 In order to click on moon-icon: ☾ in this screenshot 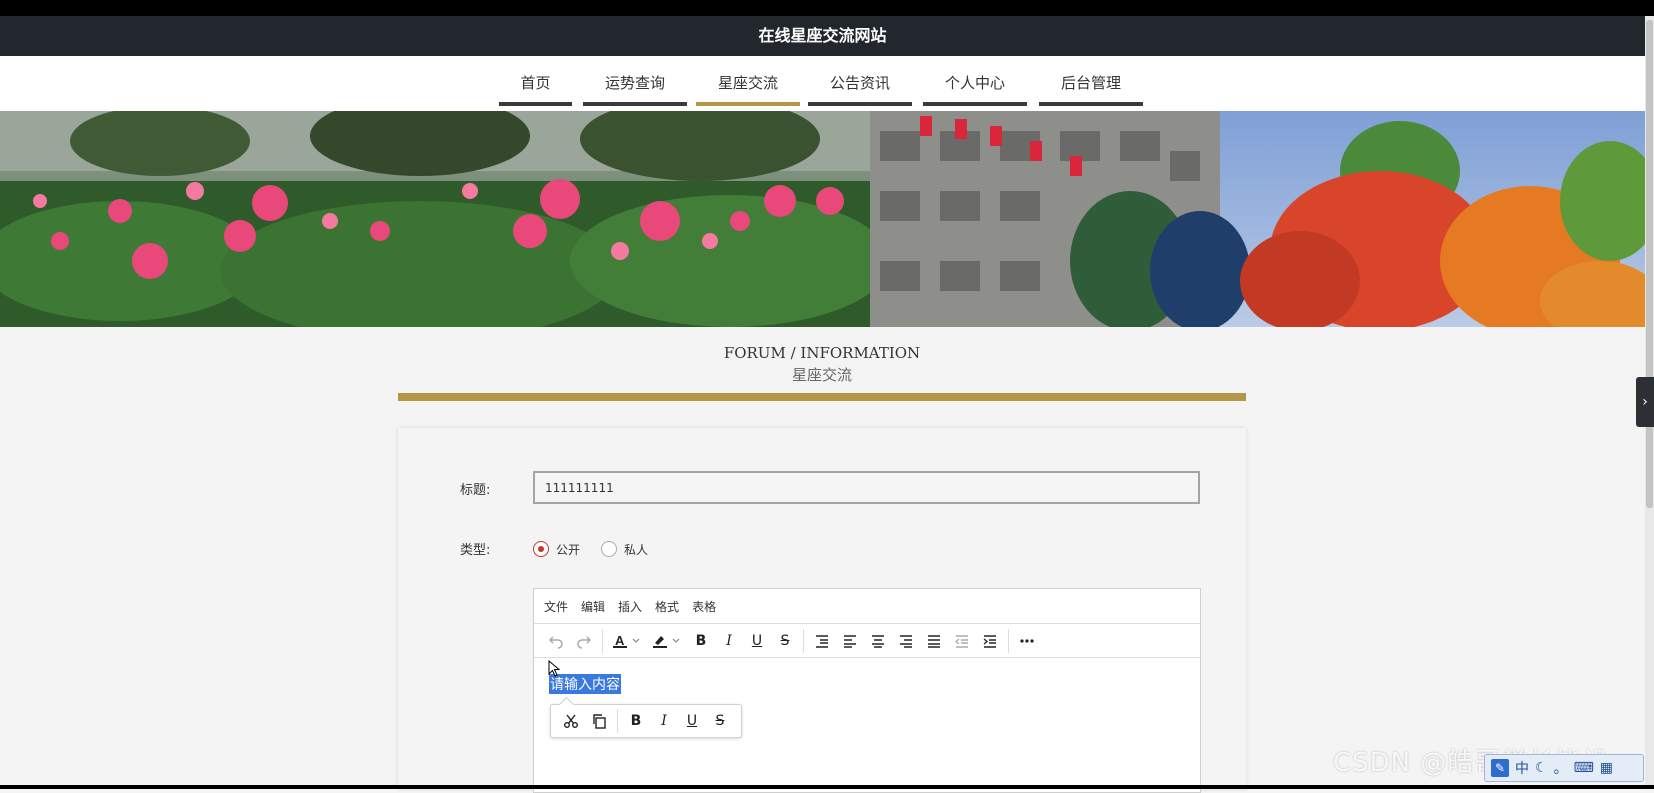, I will do `click(1541, 768)`.